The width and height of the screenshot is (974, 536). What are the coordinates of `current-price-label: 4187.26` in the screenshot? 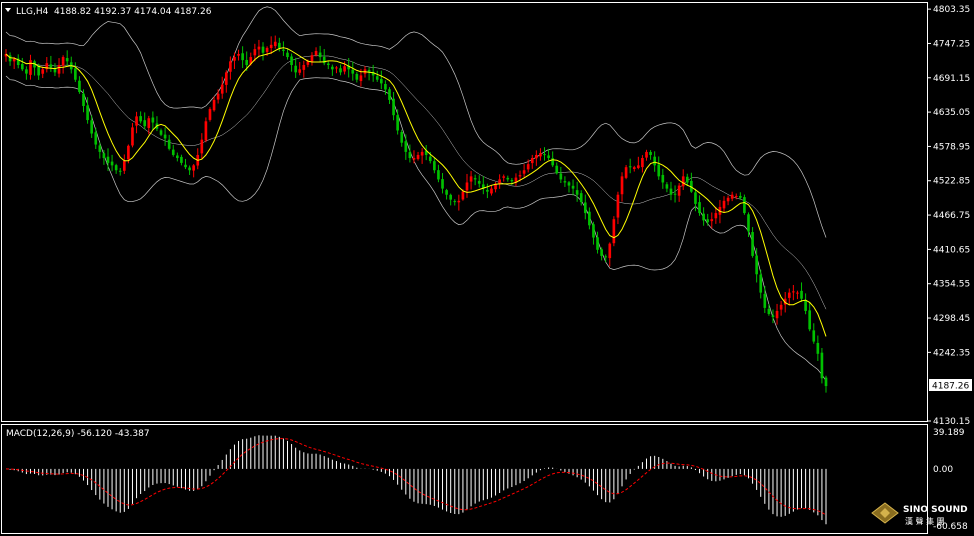 It's located at (950, 387).